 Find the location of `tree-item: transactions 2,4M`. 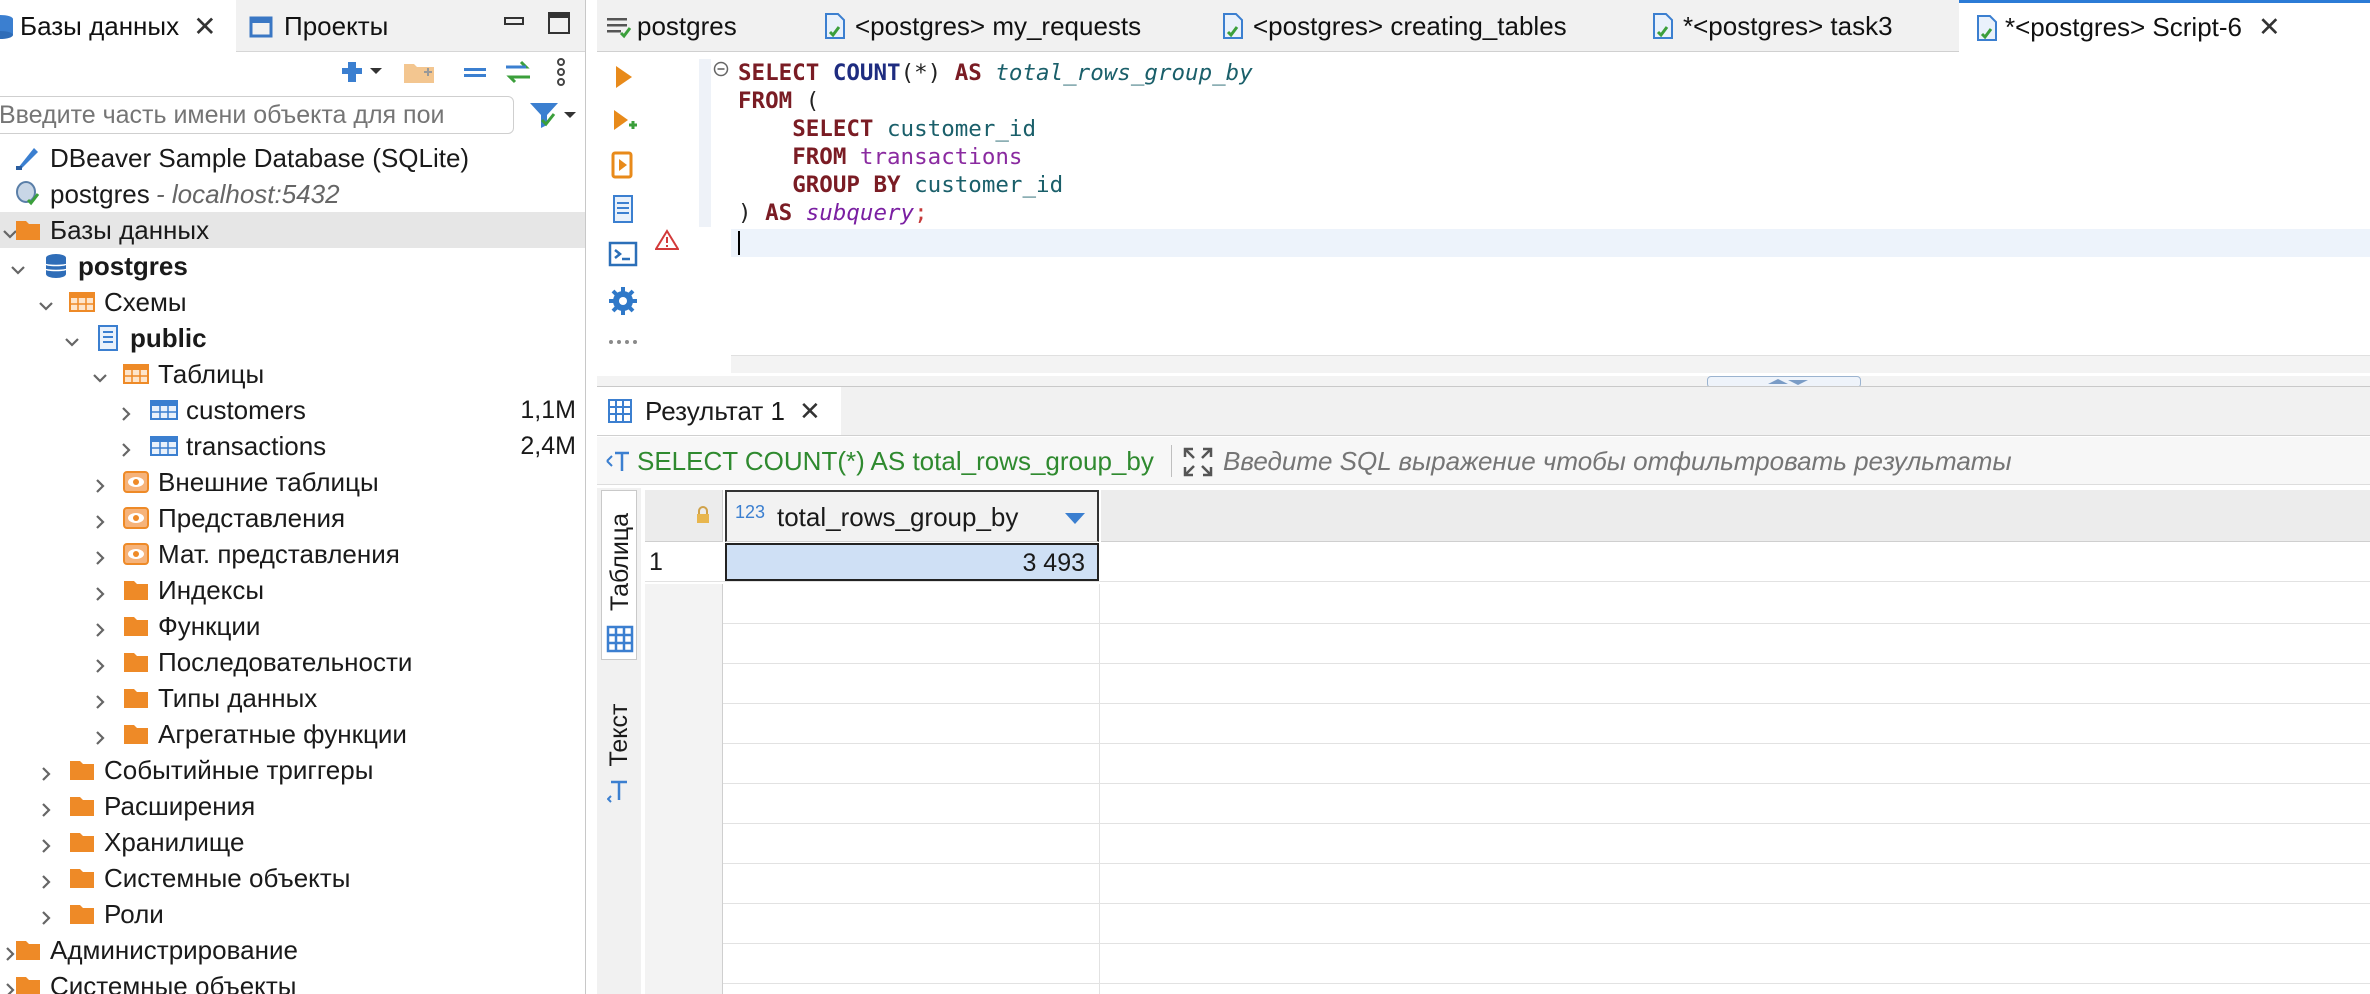

tree-item: transactions 2,4M is located at coordinates (292, 446).